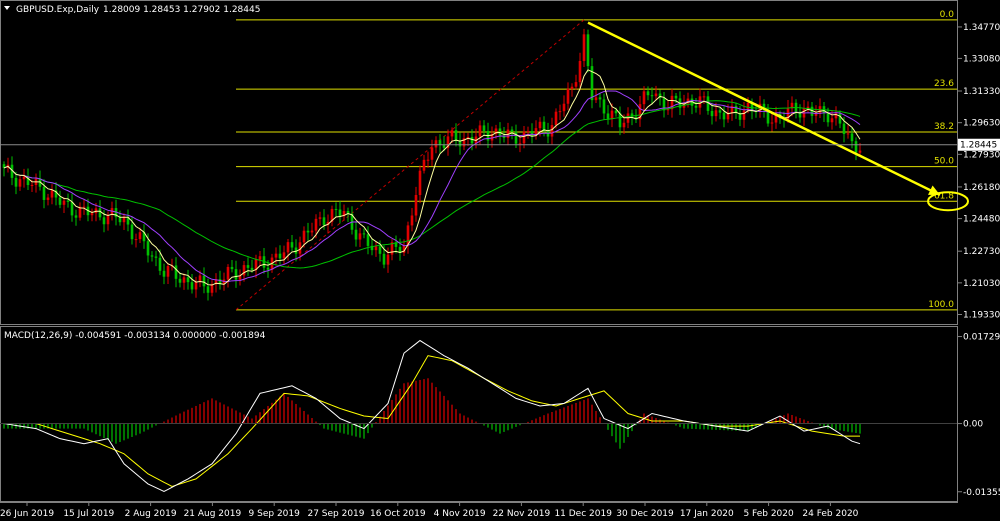 The width and height of the screenshot is (1000, 521). What do you see at coordinates (768, 514) in the screenshot?
I see `time-tick-label: 5 Feb 2020` at bounding box center [768, 514].